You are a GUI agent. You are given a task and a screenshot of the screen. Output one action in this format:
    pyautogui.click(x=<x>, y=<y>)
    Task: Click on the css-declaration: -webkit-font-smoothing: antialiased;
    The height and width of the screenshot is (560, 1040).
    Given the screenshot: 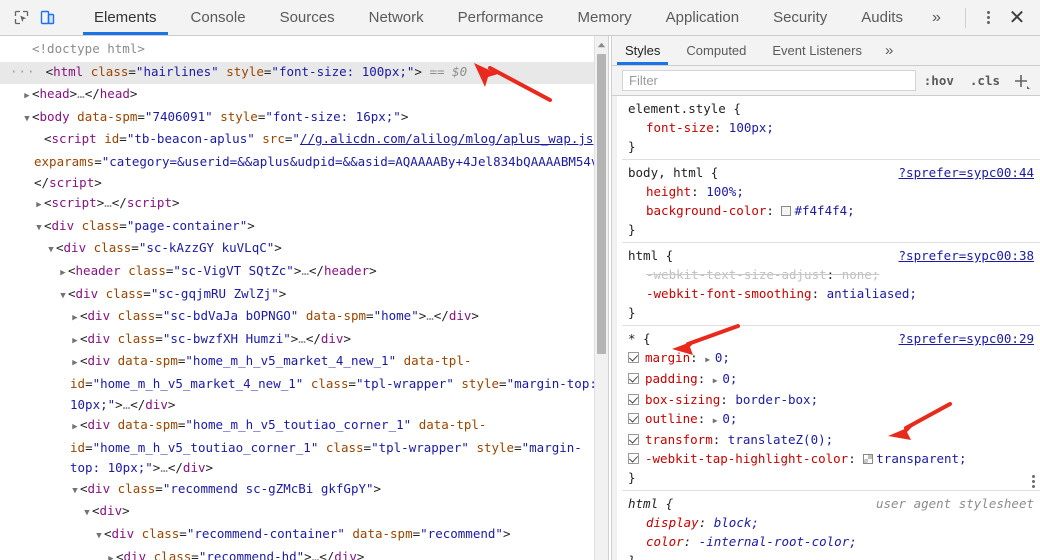 What is the action you would take?
    pyautogui.click(x=831, y=293)
    